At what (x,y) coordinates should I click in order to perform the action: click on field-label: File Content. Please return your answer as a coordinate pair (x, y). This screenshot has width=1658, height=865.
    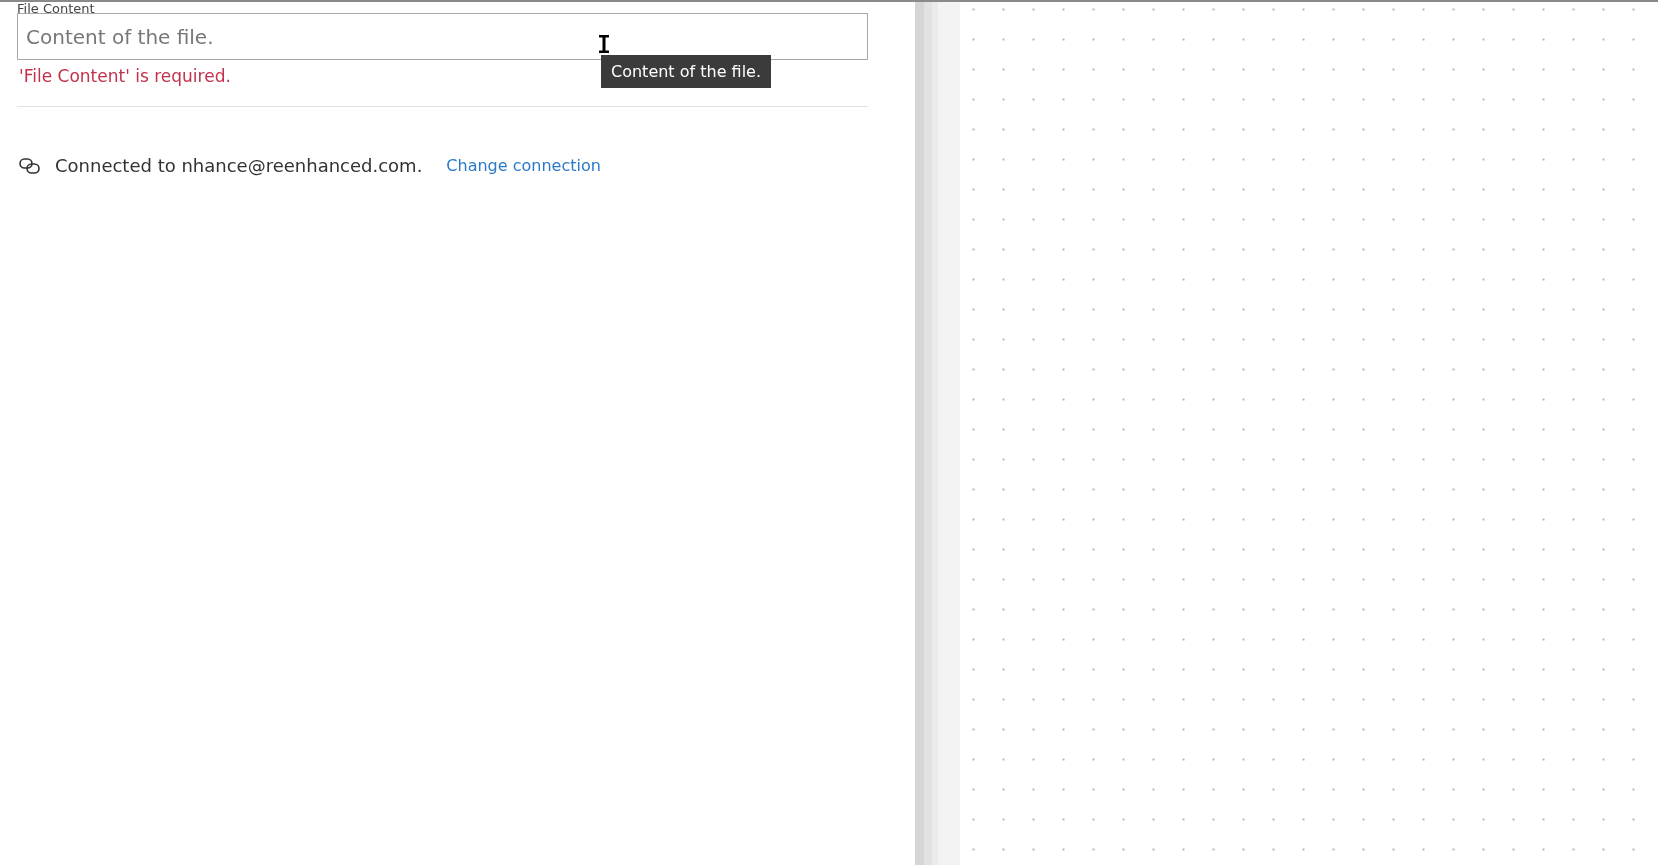
    Looking at the image, I should click on (56, 7).